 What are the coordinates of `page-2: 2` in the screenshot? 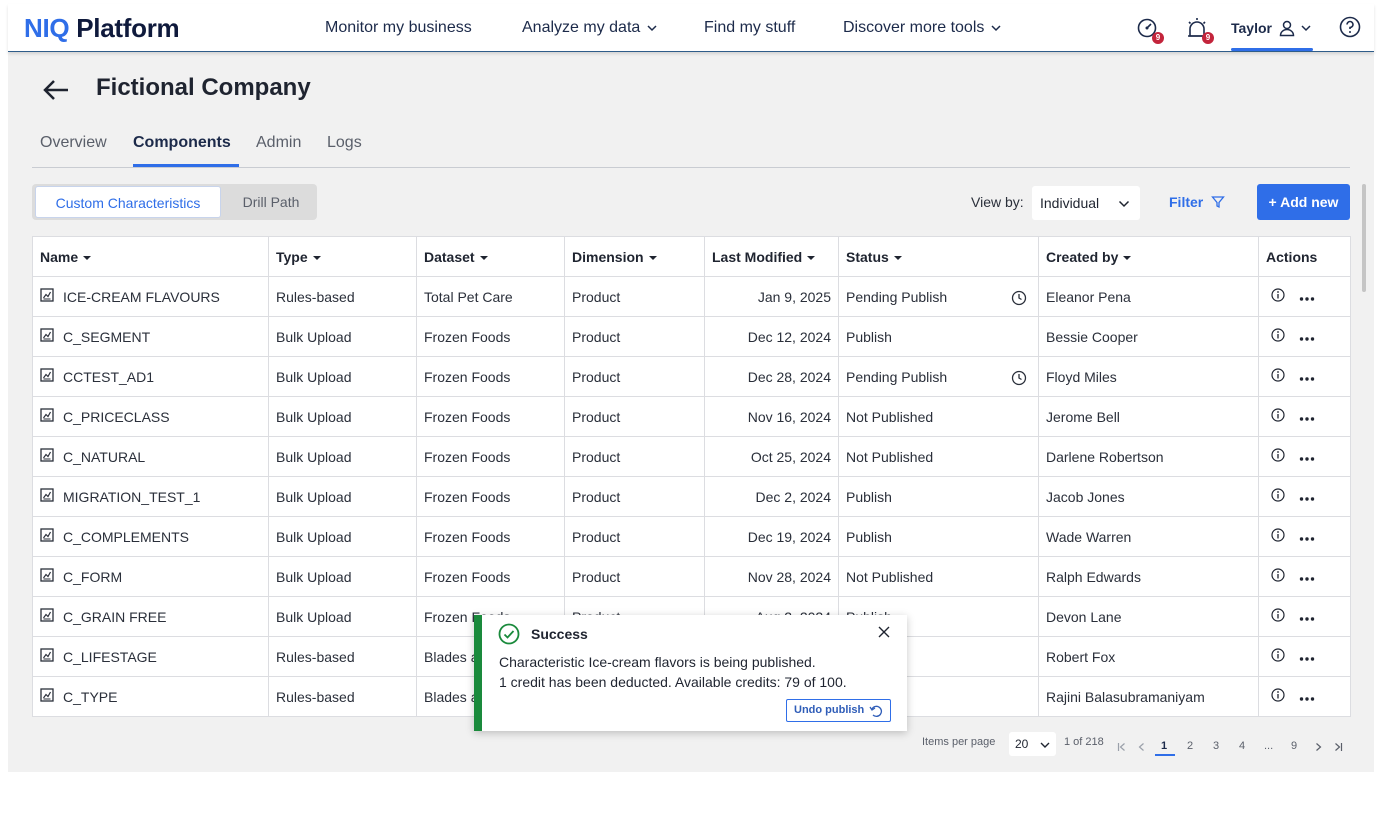 It's located at (1190, 746).